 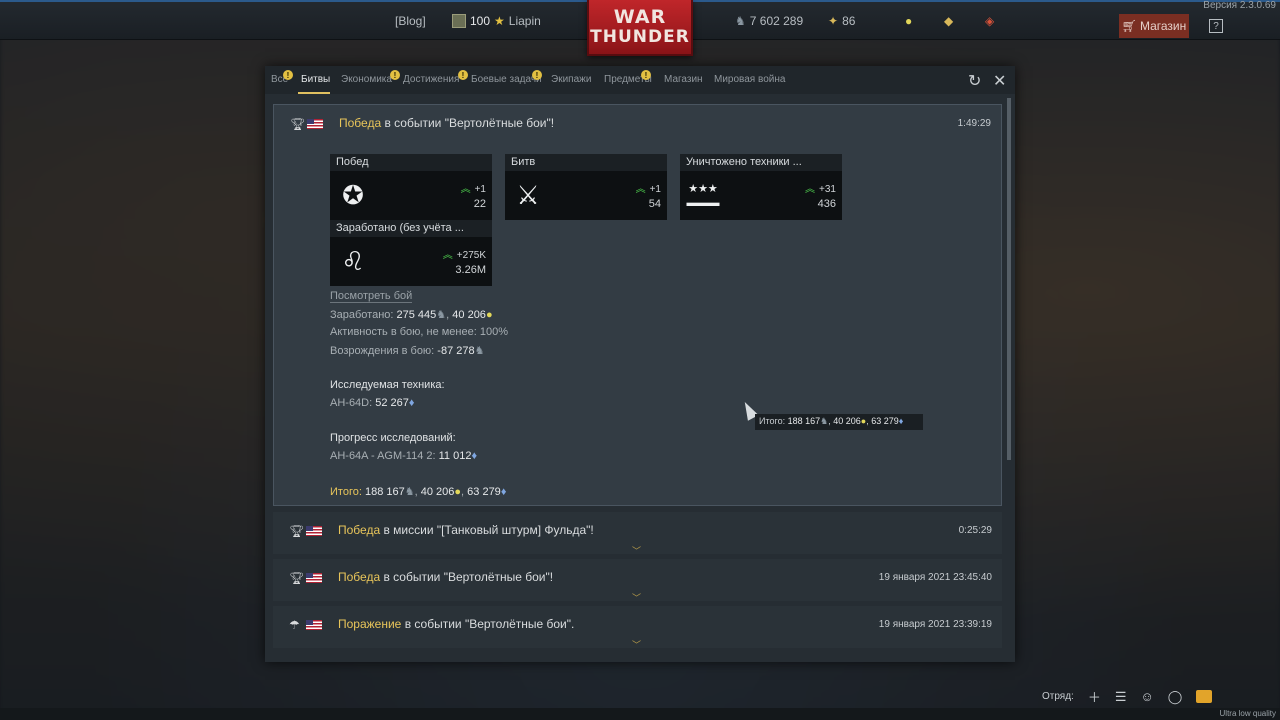 I want to click on tab-world-war: Мировая война, so click(x=749, y=79).